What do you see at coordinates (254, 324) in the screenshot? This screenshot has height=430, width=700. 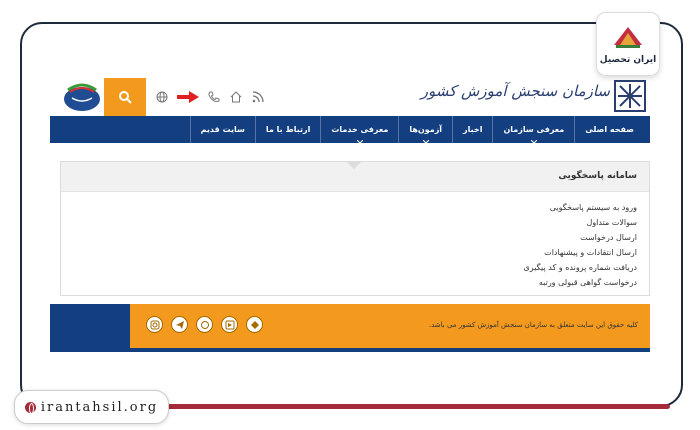 I see `rubika-icon` at bounding box center [254, 324].